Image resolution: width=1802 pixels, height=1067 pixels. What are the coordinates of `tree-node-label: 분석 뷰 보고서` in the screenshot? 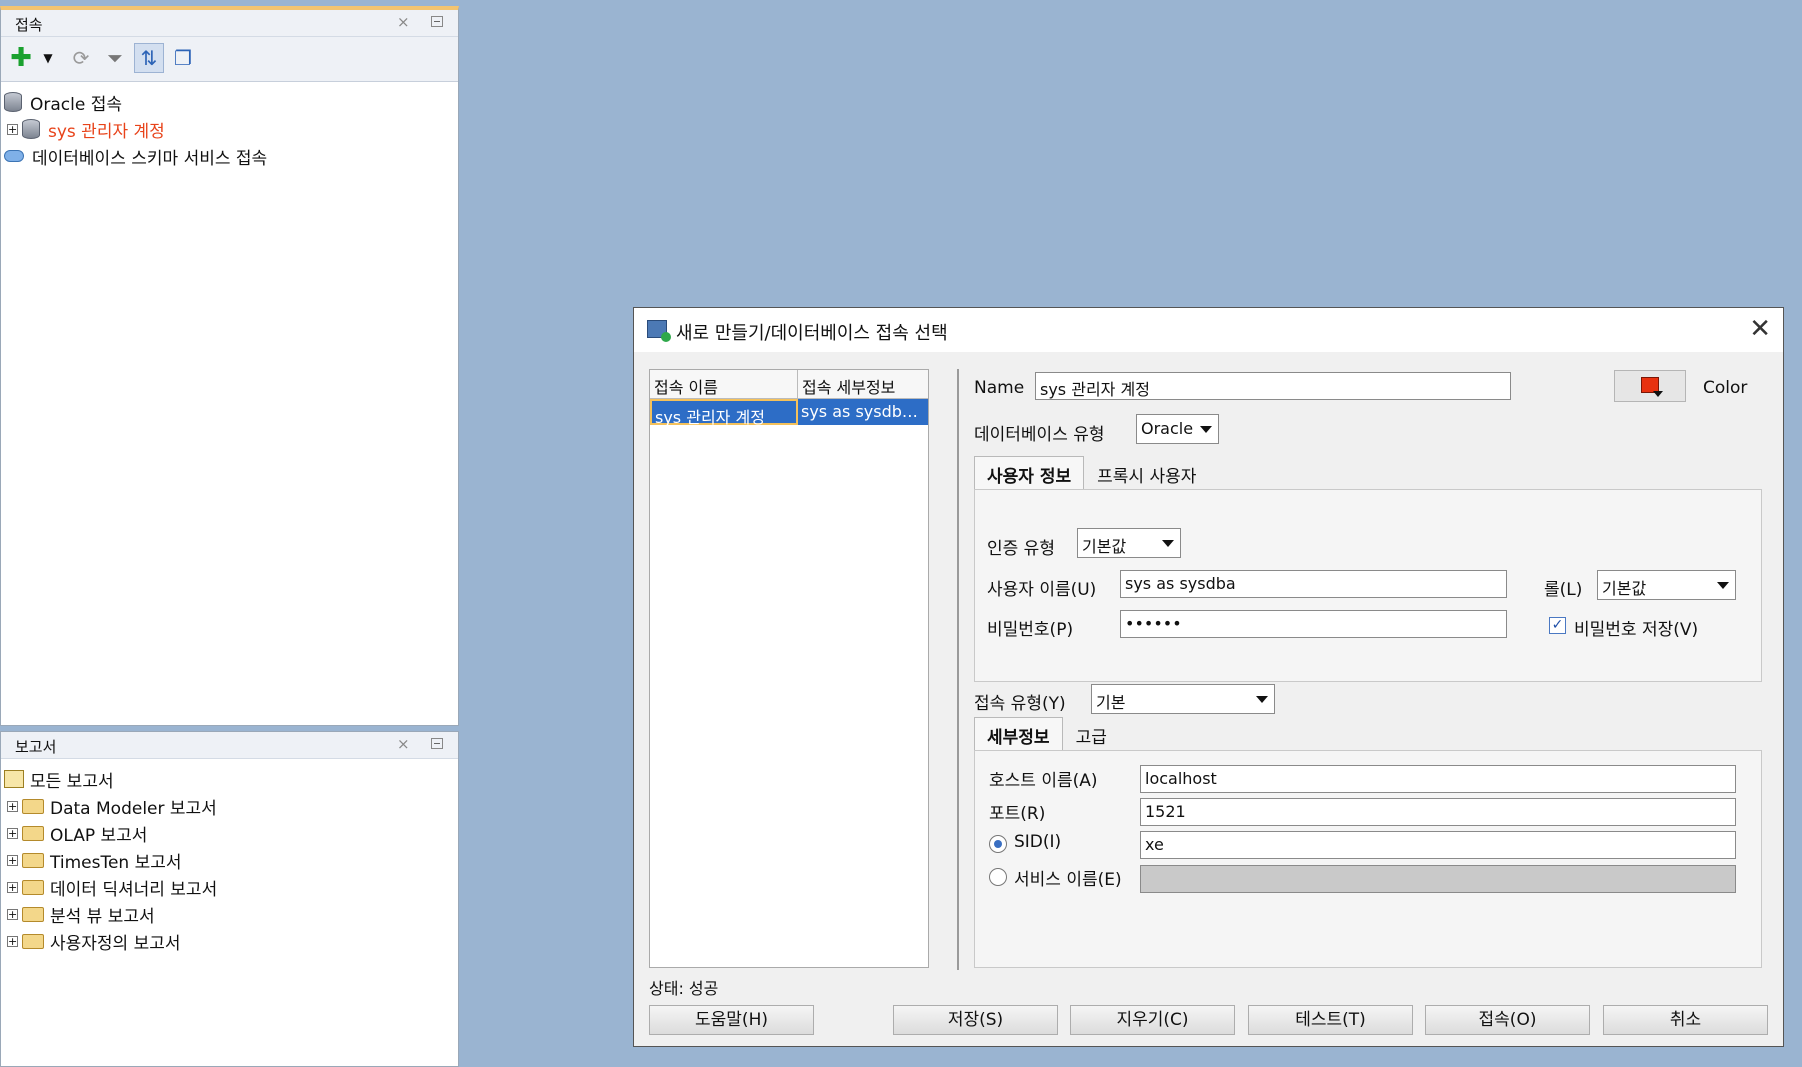 It's located at (102, 916).